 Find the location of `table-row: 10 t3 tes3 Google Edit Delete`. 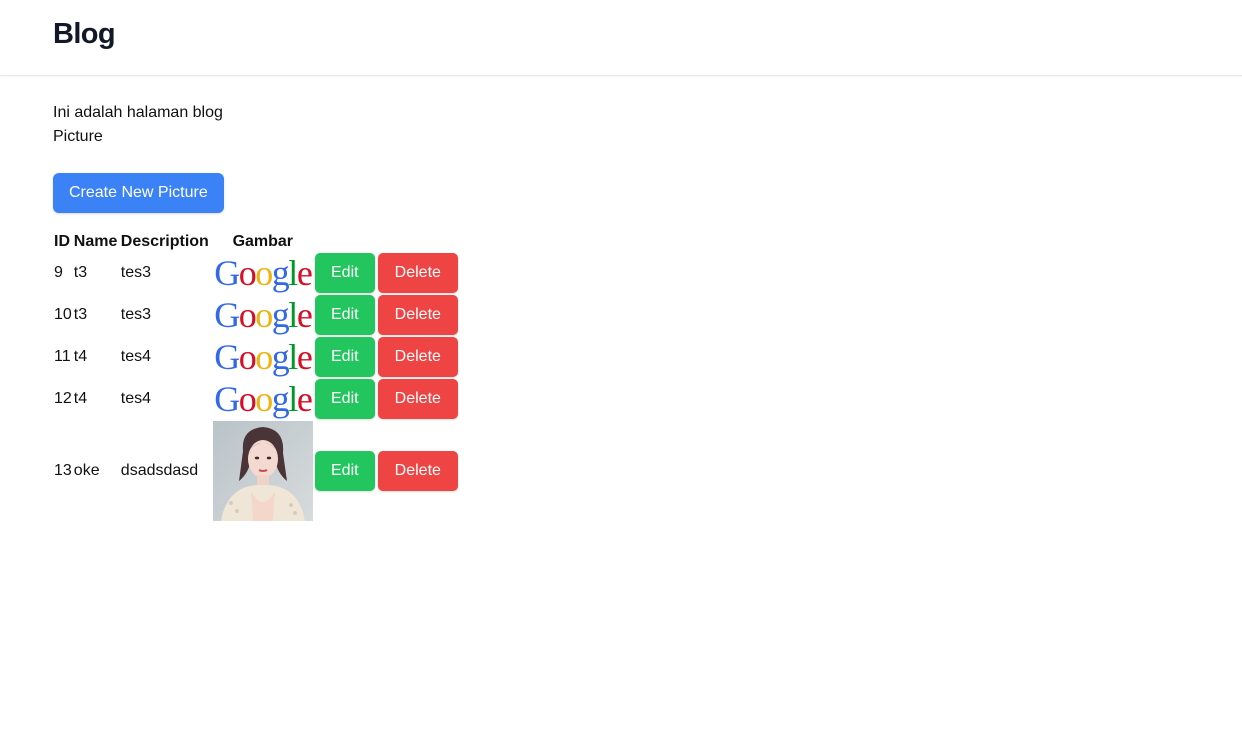

table-row: 10 t3 tes3 Google Edit Delete is located at coordinates (256, 315).